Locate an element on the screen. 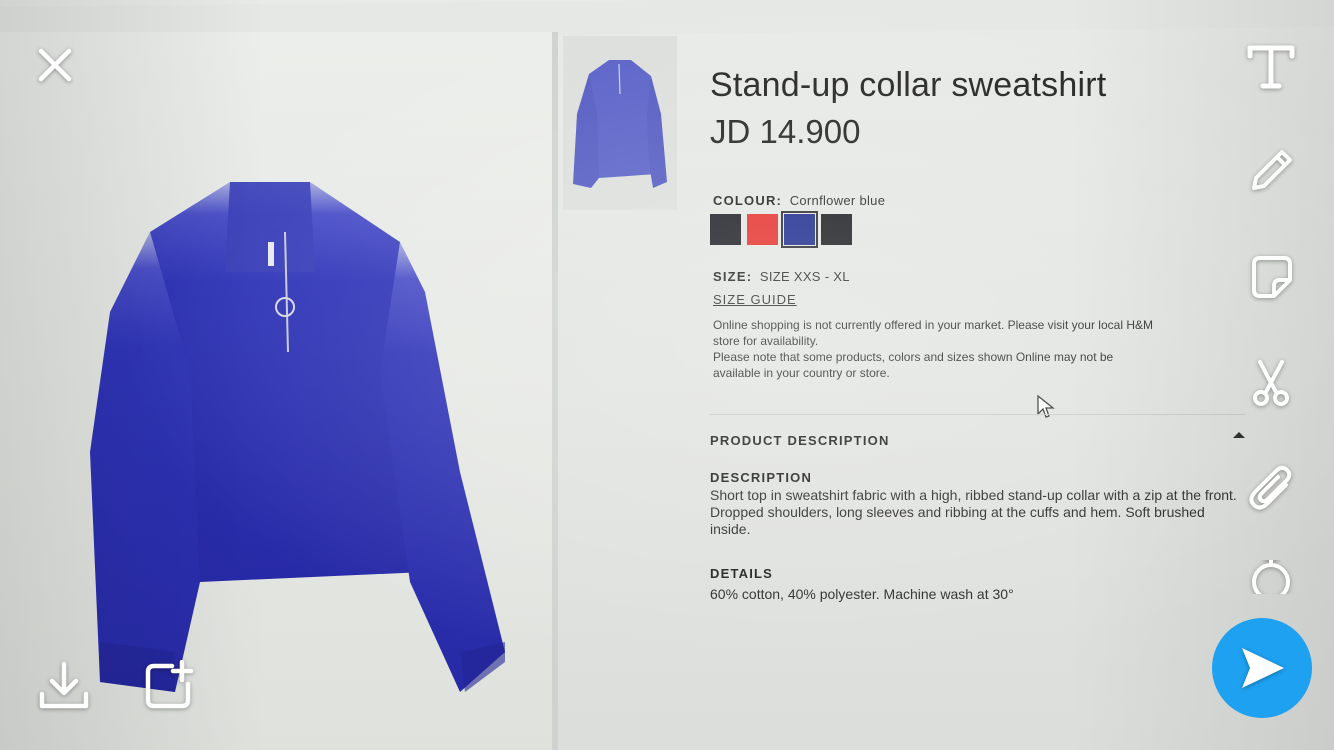 The height and width of the screenshot is (750, 1334). sticker-tool-button is located at coordinates (1271, 277).